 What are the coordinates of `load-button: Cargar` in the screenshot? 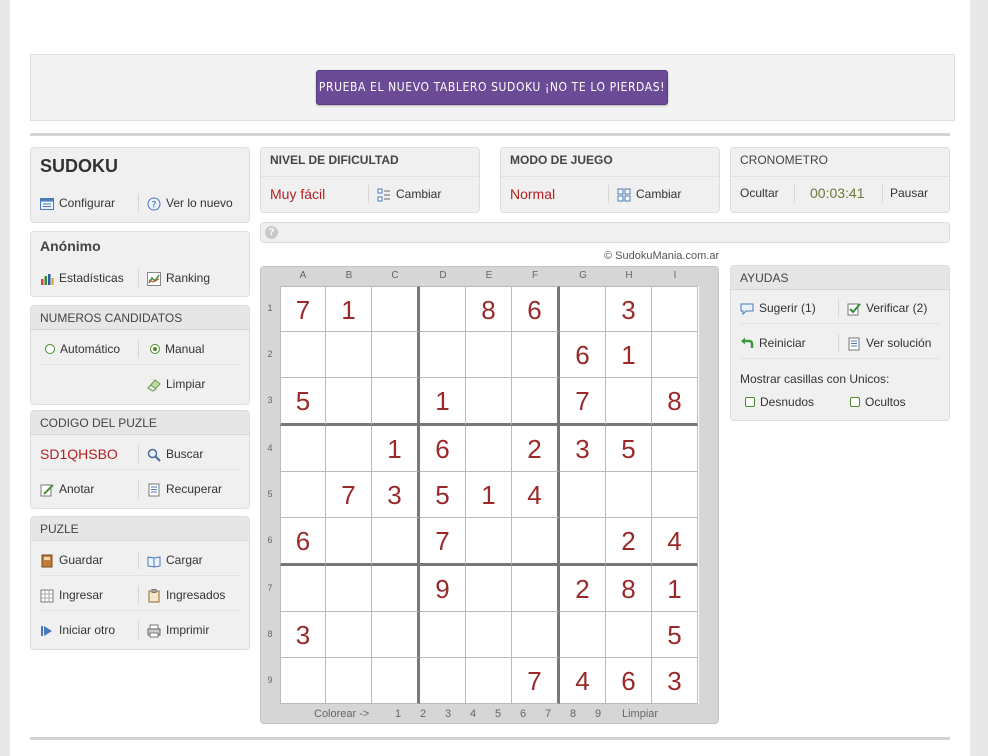 It's located at (175, 560).